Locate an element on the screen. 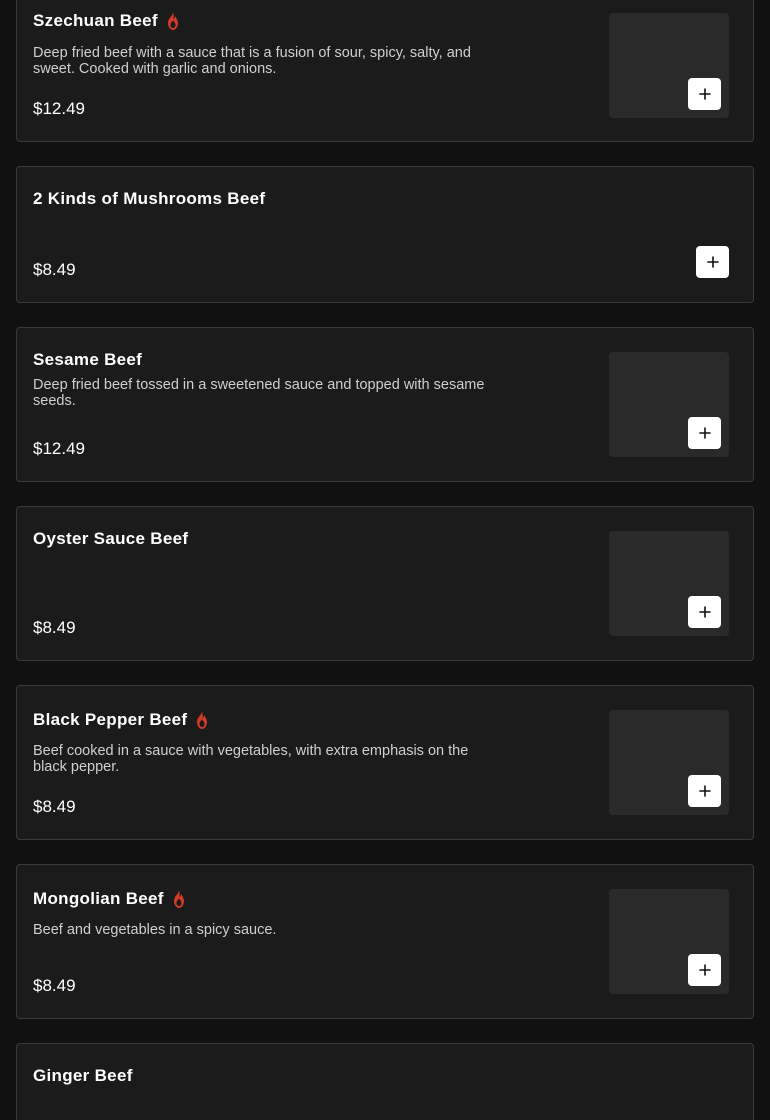 The width and height of the screenshot is (770, 1120). menu-item-name: Black Pepper Beef is located at coordinates (110, 719).